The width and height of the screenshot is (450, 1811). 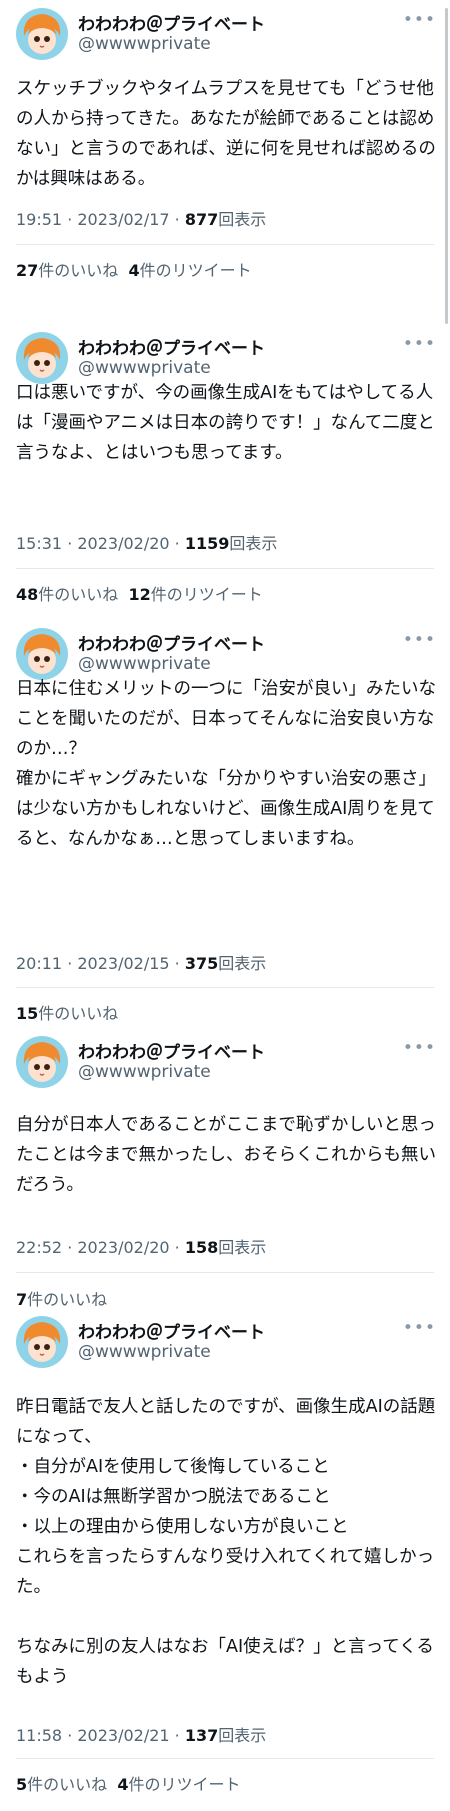 I want to click on tweet-meta: 19:51 · 2023/02/17 · 877回表示, so click(x=141, y=218).